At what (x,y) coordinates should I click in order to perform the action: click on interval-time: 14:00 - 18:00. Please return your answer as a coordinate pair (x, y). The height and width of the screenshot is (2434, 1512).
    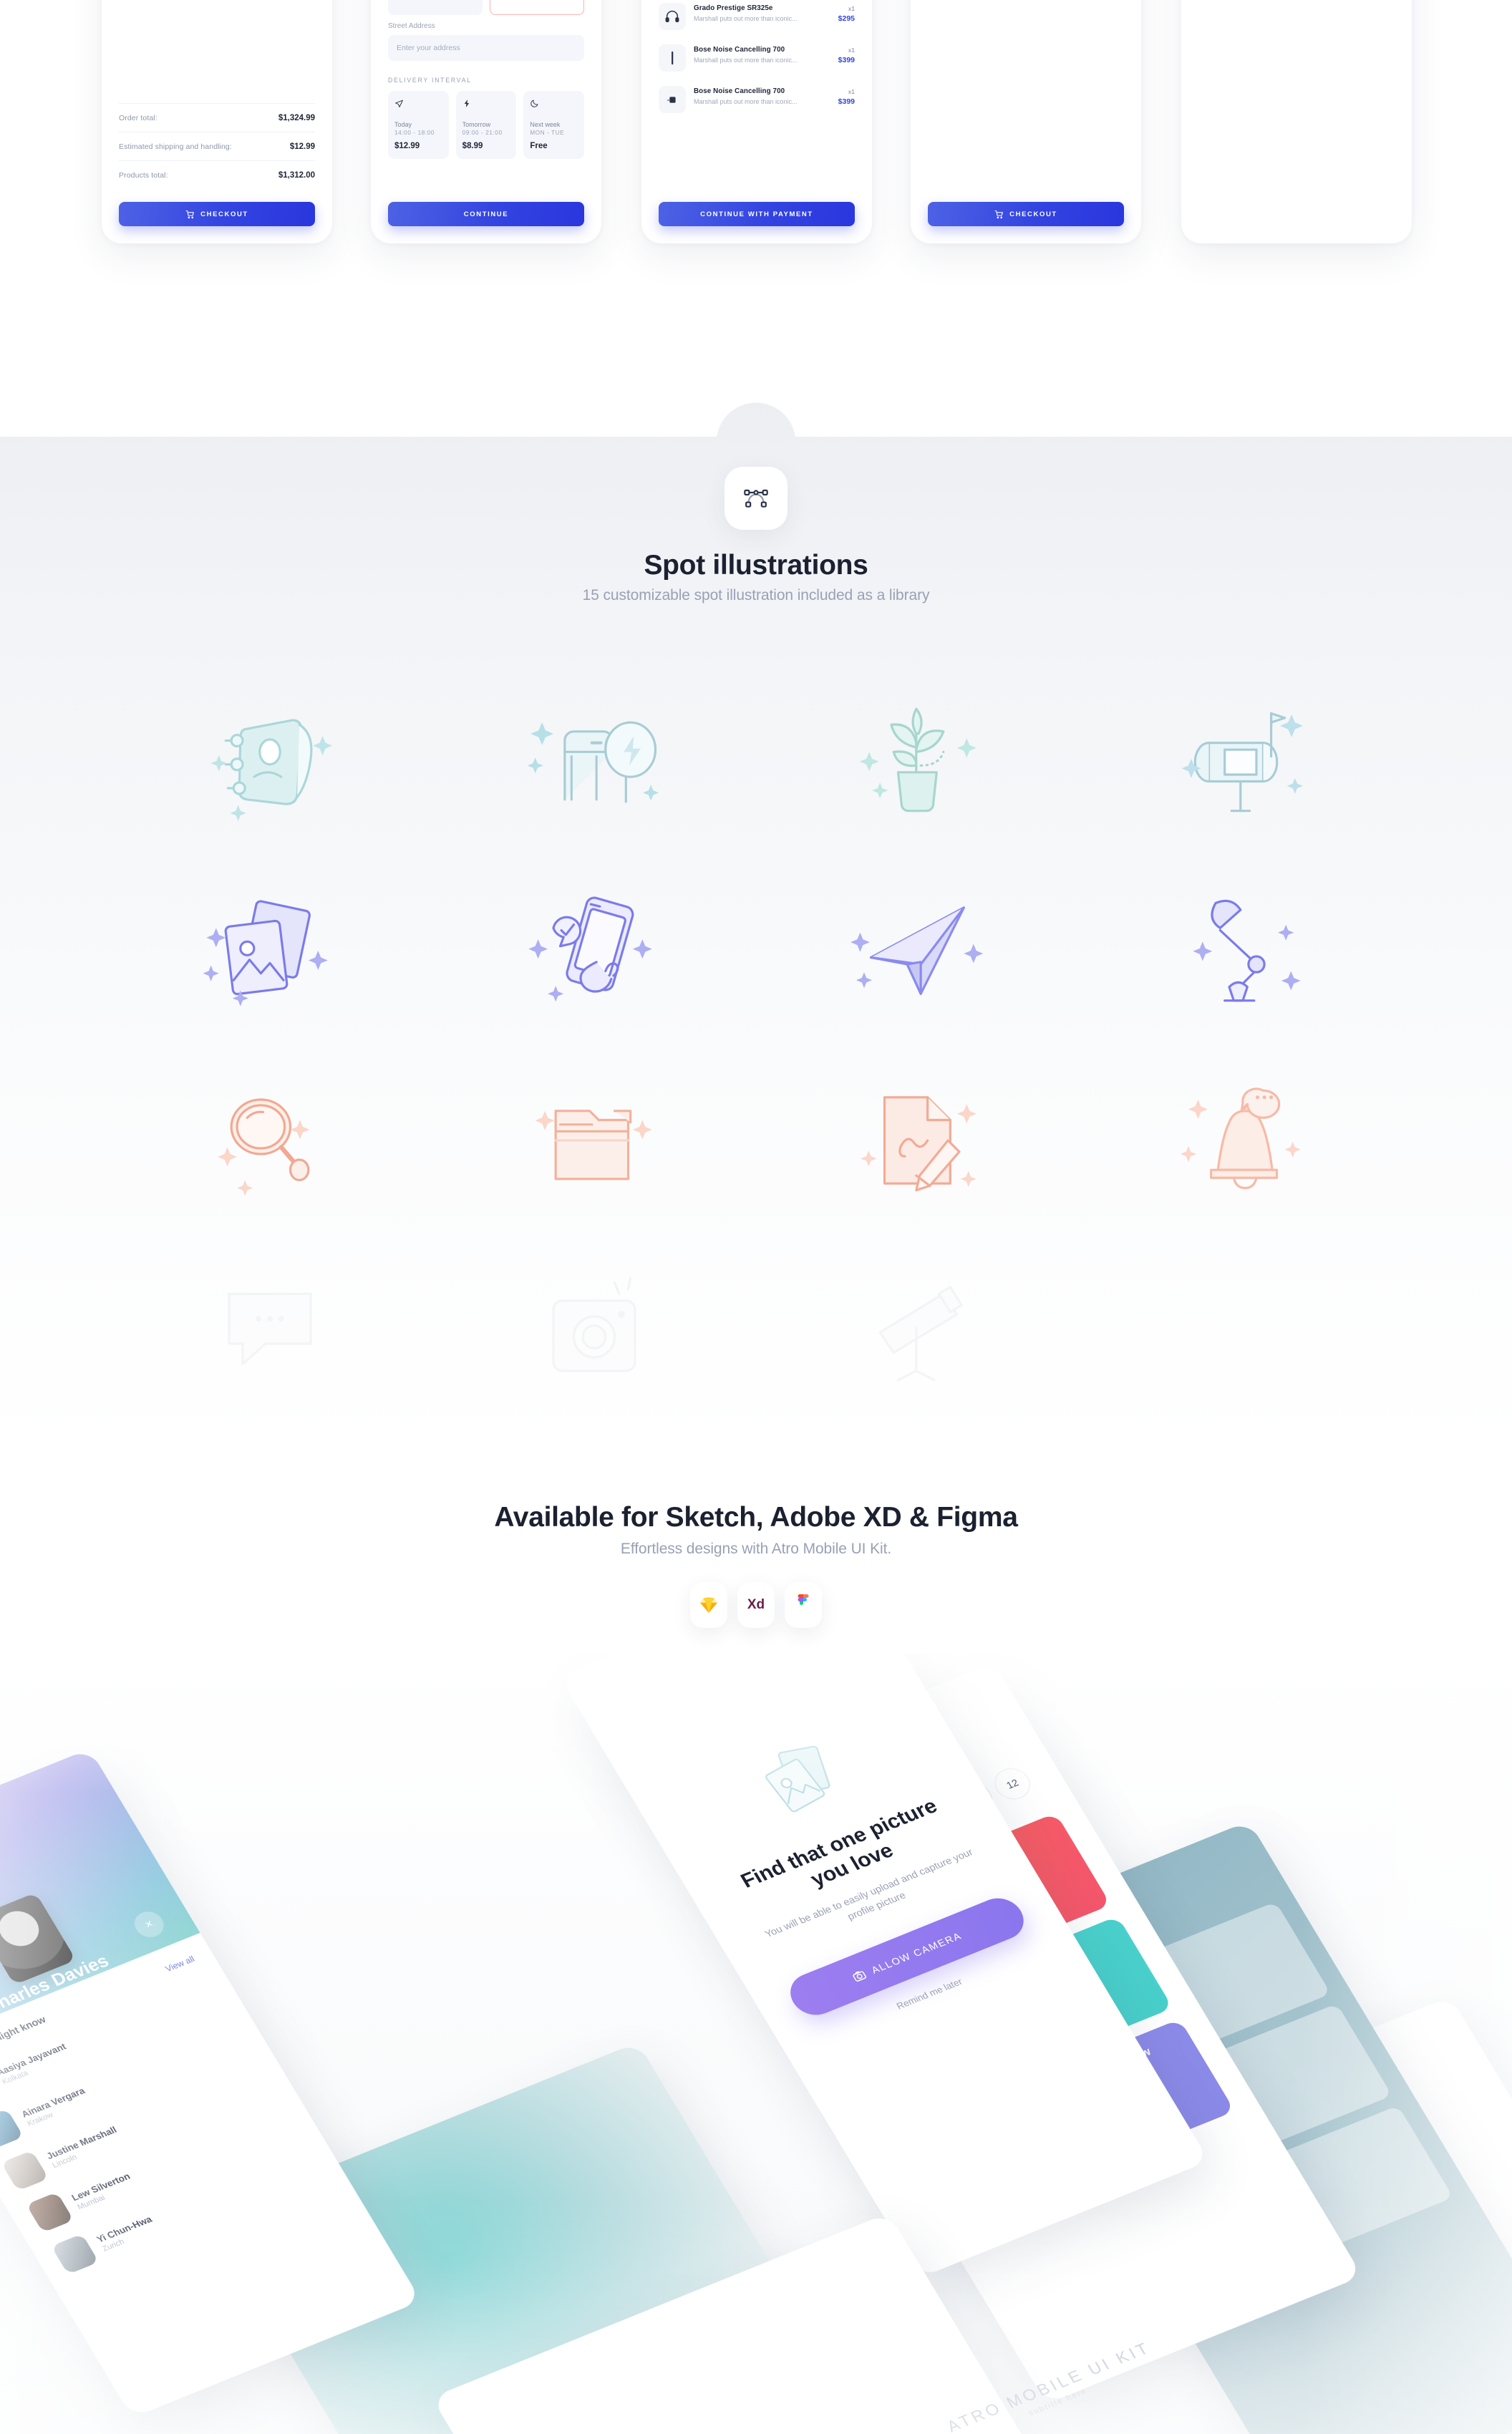
    Looking at the image, I should click on (414, 133).